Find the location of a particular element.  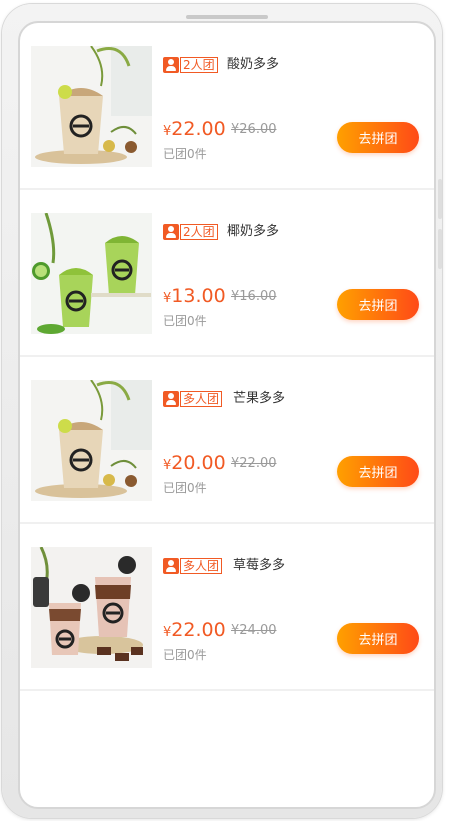

phone-speaker is located at coordinates (227, 17).